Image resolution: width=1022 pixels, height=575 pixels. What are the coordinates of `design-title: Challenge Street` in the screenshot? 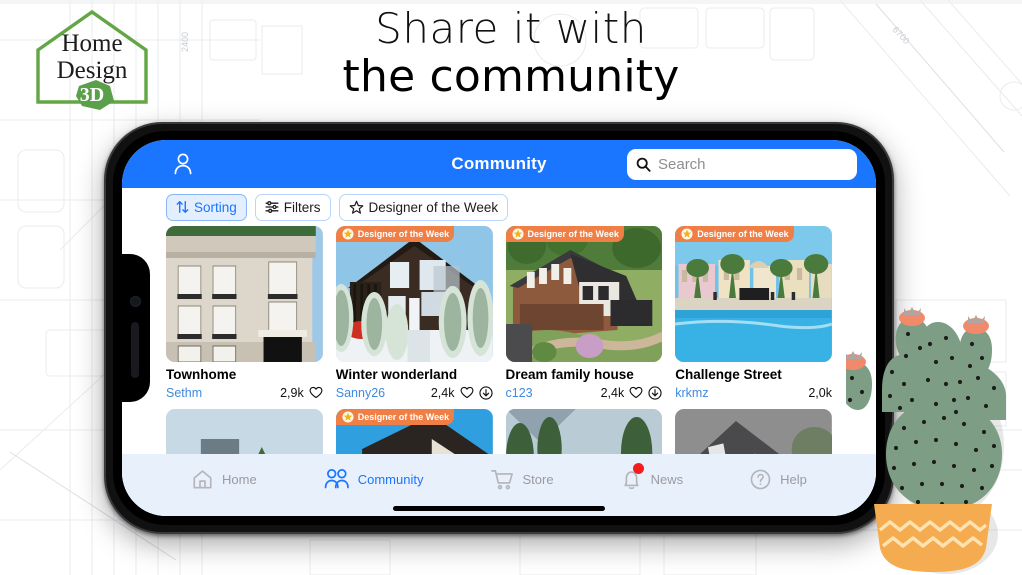 It's located at (728, 375).